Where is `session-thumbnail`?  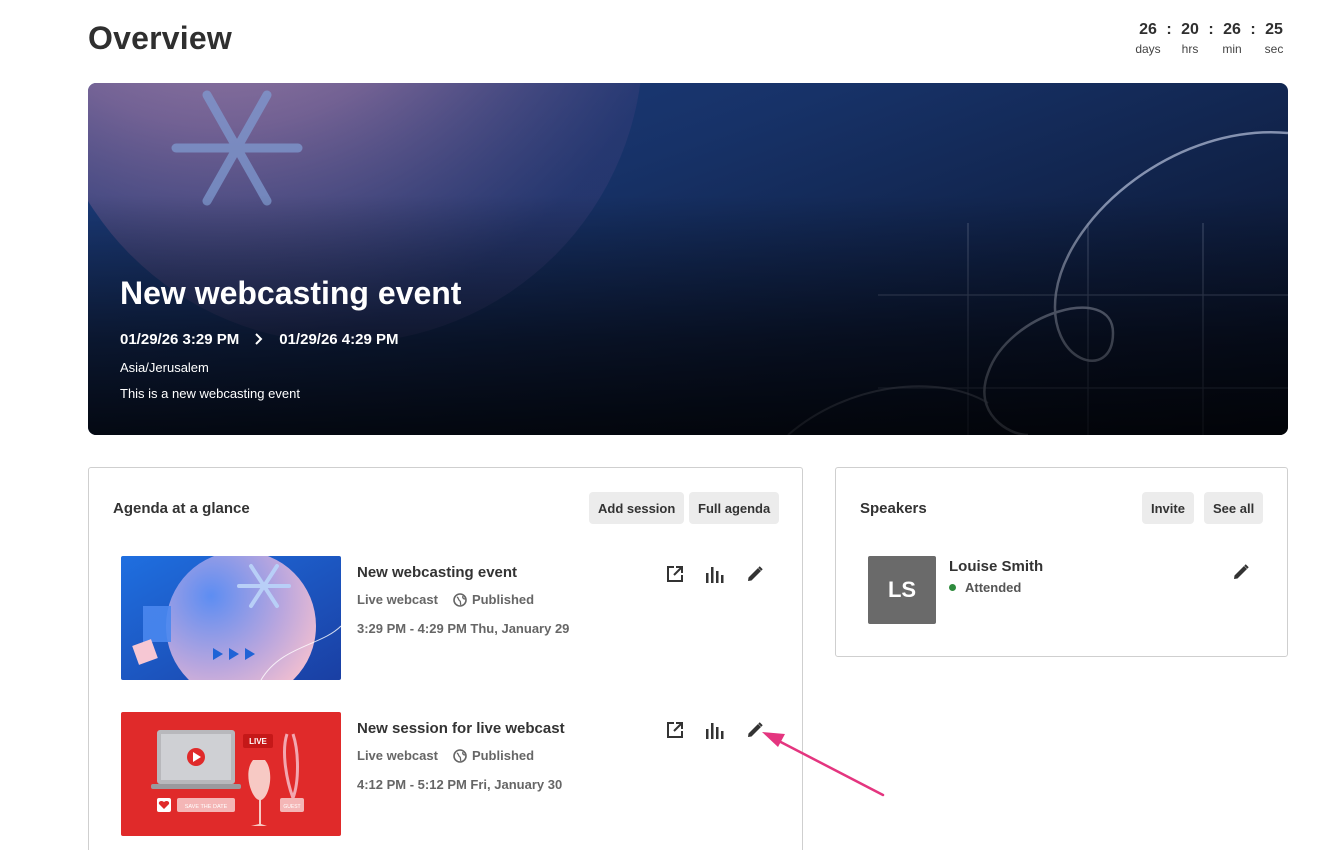
session-thumbnail is located at coordinates (231, 618).